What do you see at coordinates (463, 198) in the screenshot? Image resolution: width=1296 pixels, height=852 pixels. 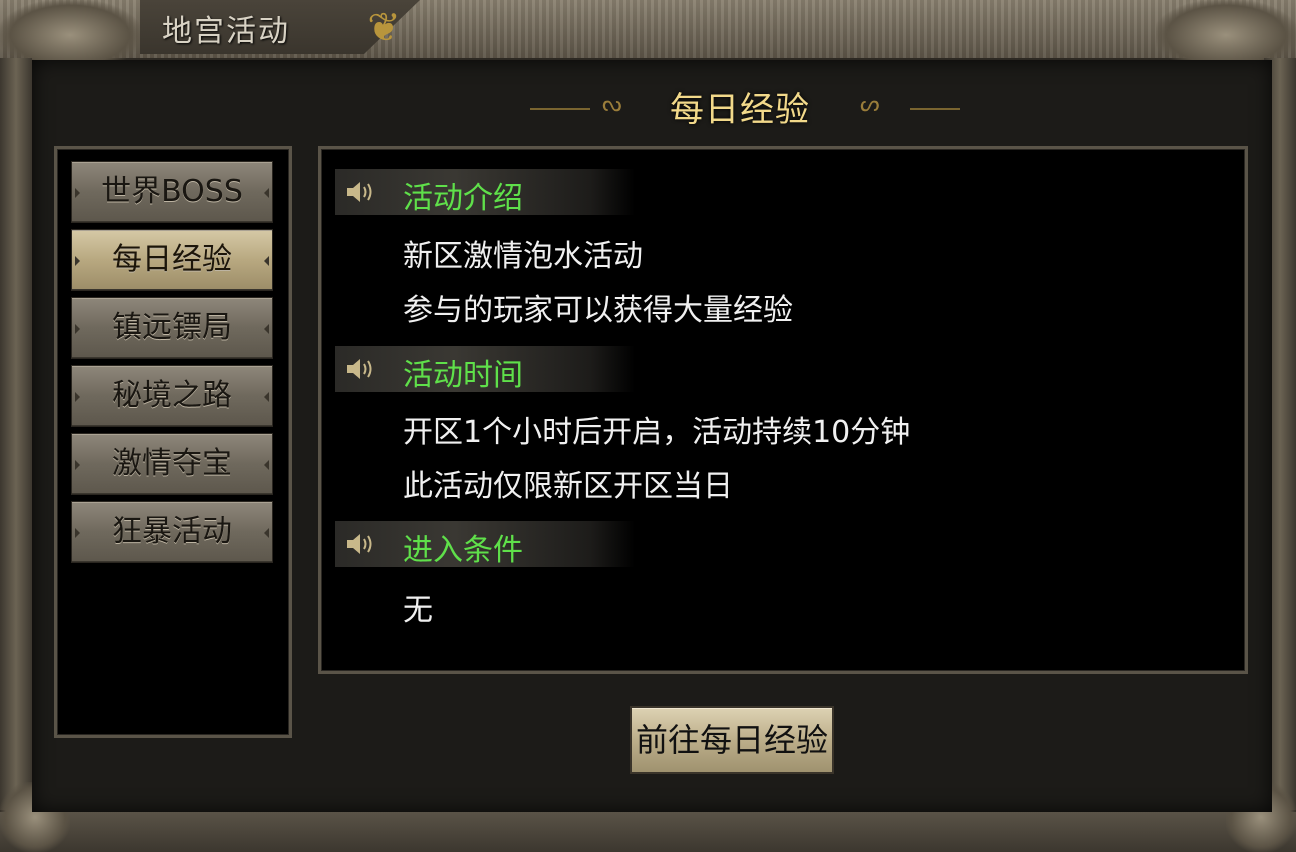 I see `section-title: 活动介绍` at bounding box center [463, 198].